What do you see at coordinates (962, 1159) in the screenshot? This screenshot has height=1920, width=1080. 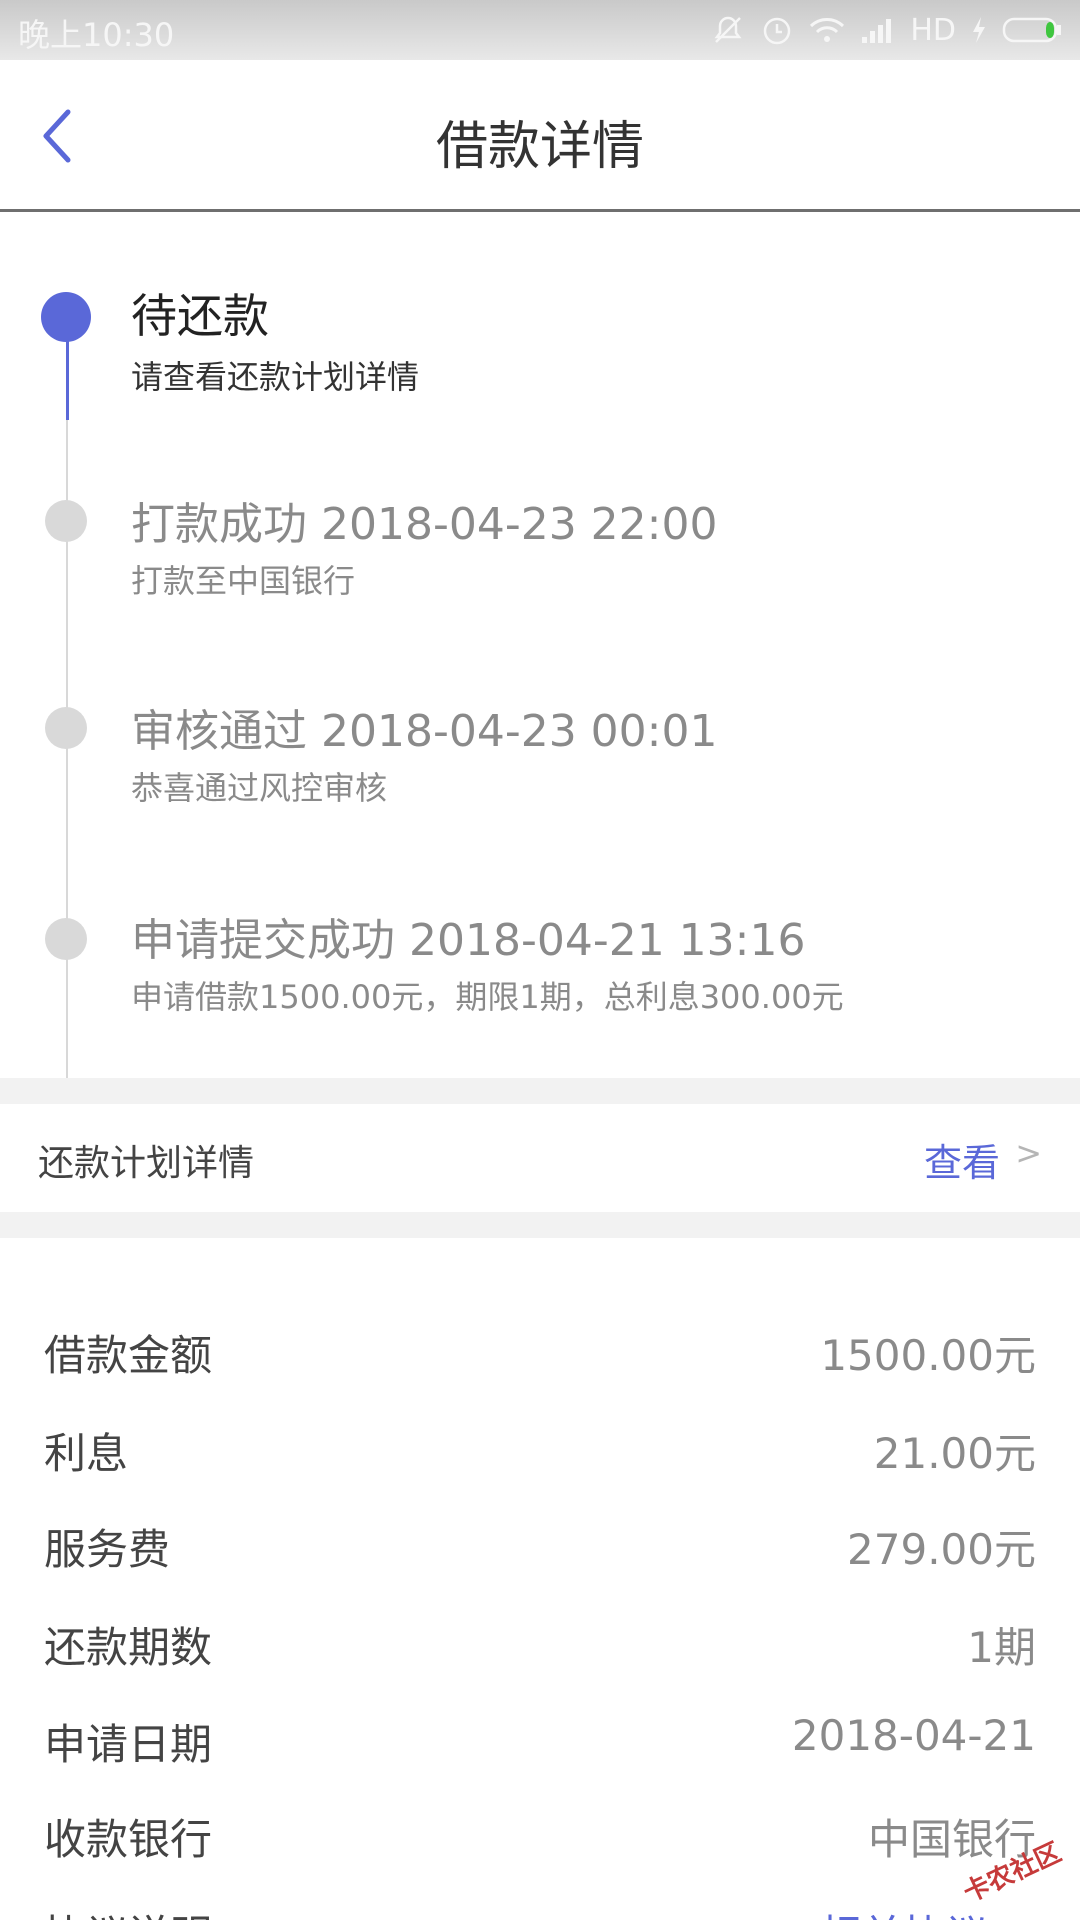 I see `view-plan-link: 查看` at bounding box center [962, 1159].